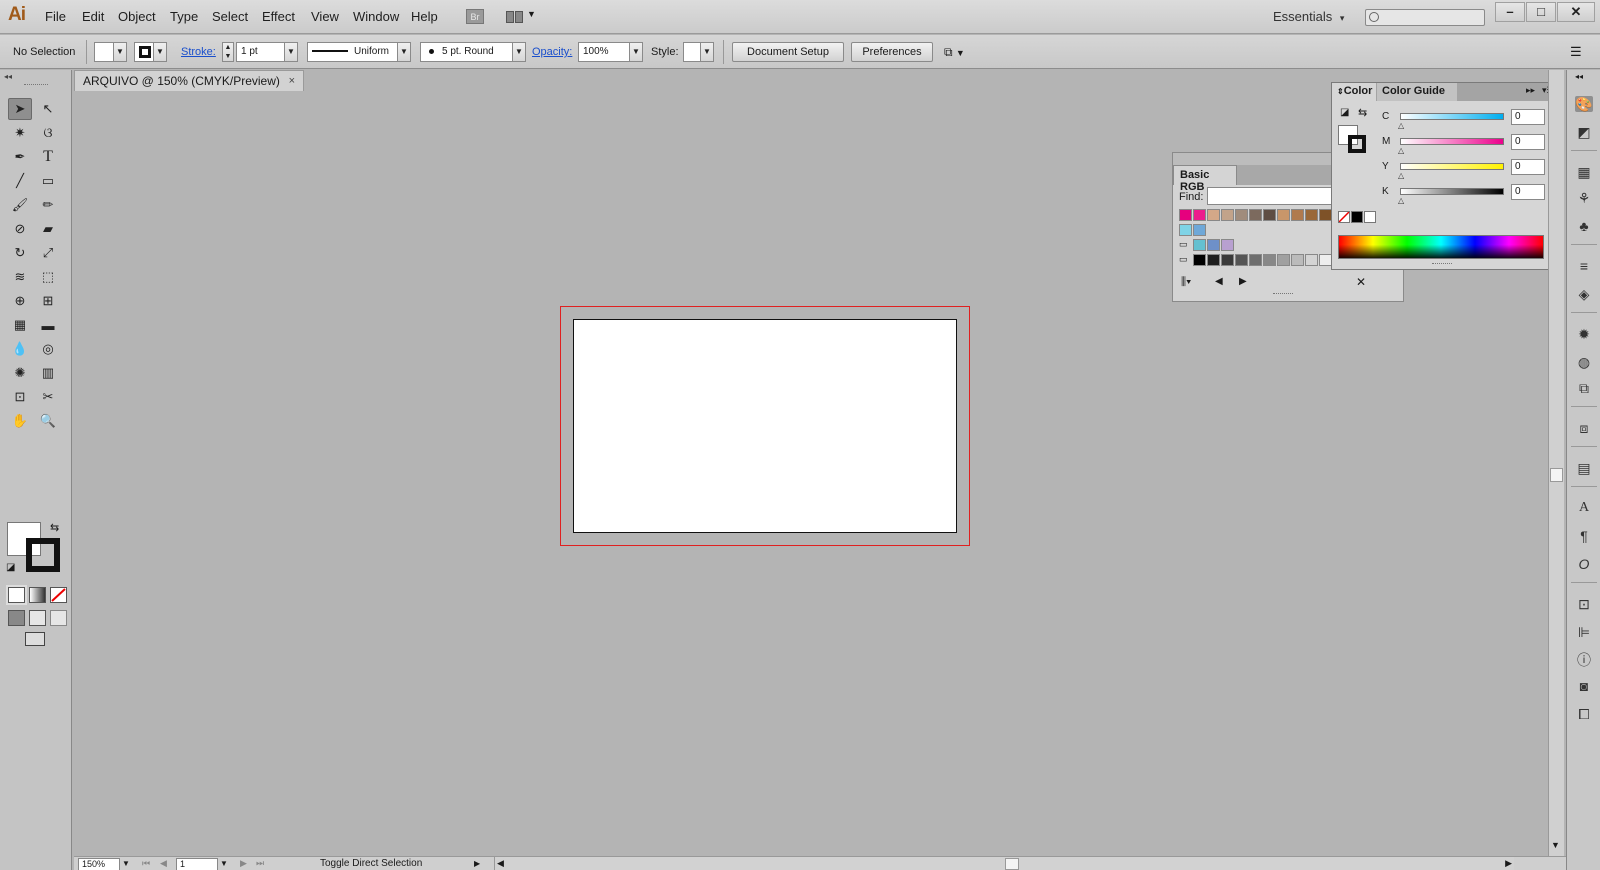 This screenshot has height=870, width=1600. What do you see at coordinates (16, 595) in the screenshot?
I see `color-mode-icon` at bounding box center [16, 595].